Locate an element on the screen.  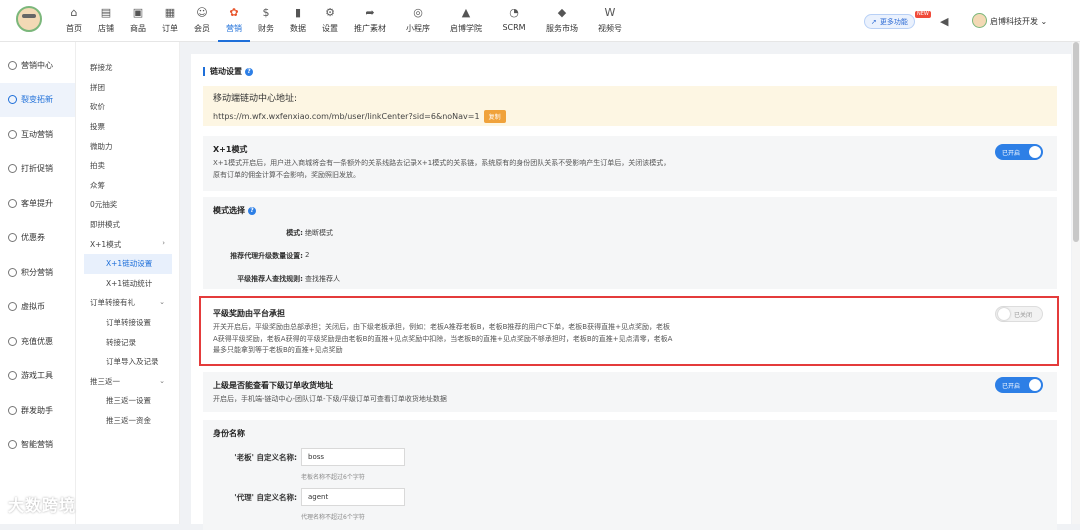
sidebar-item: 充值优惠 is located at coordinates (37, 341).